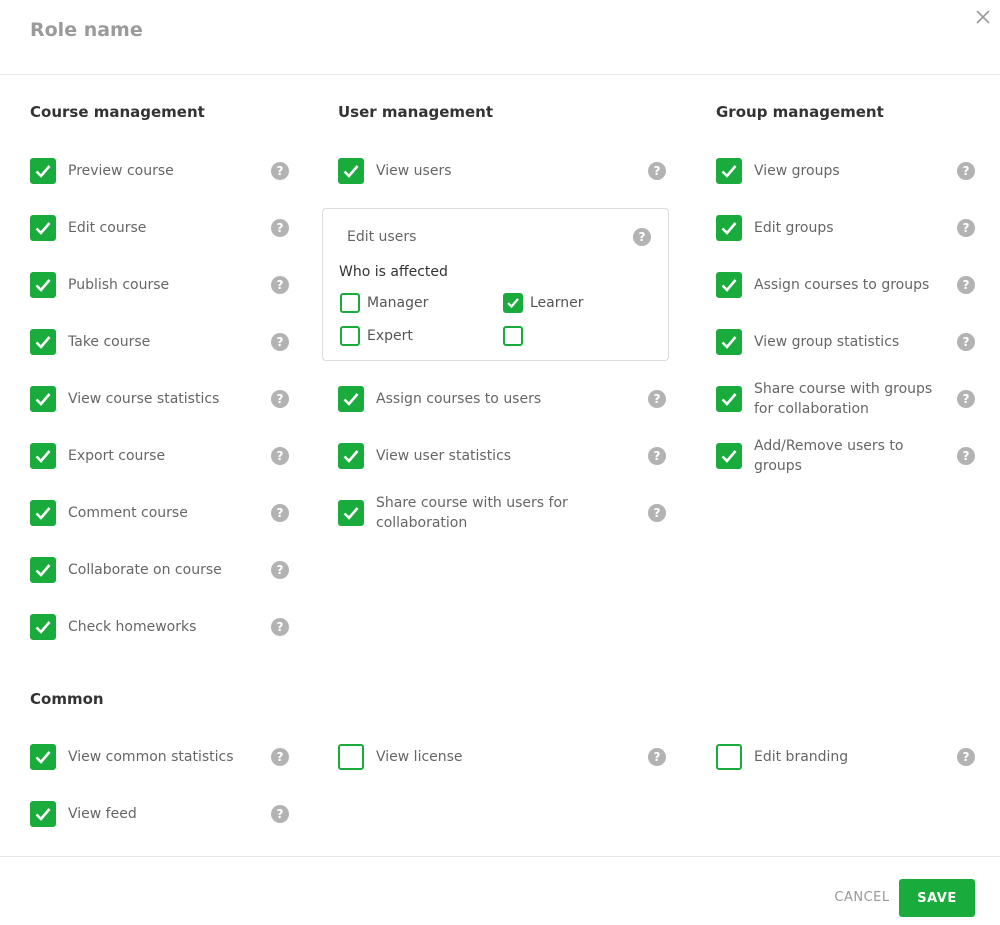  What do you see at coordinates (444, 456) in the screenshot?
I see `perm-label: View user statistics` at bounding box center [444, 456].